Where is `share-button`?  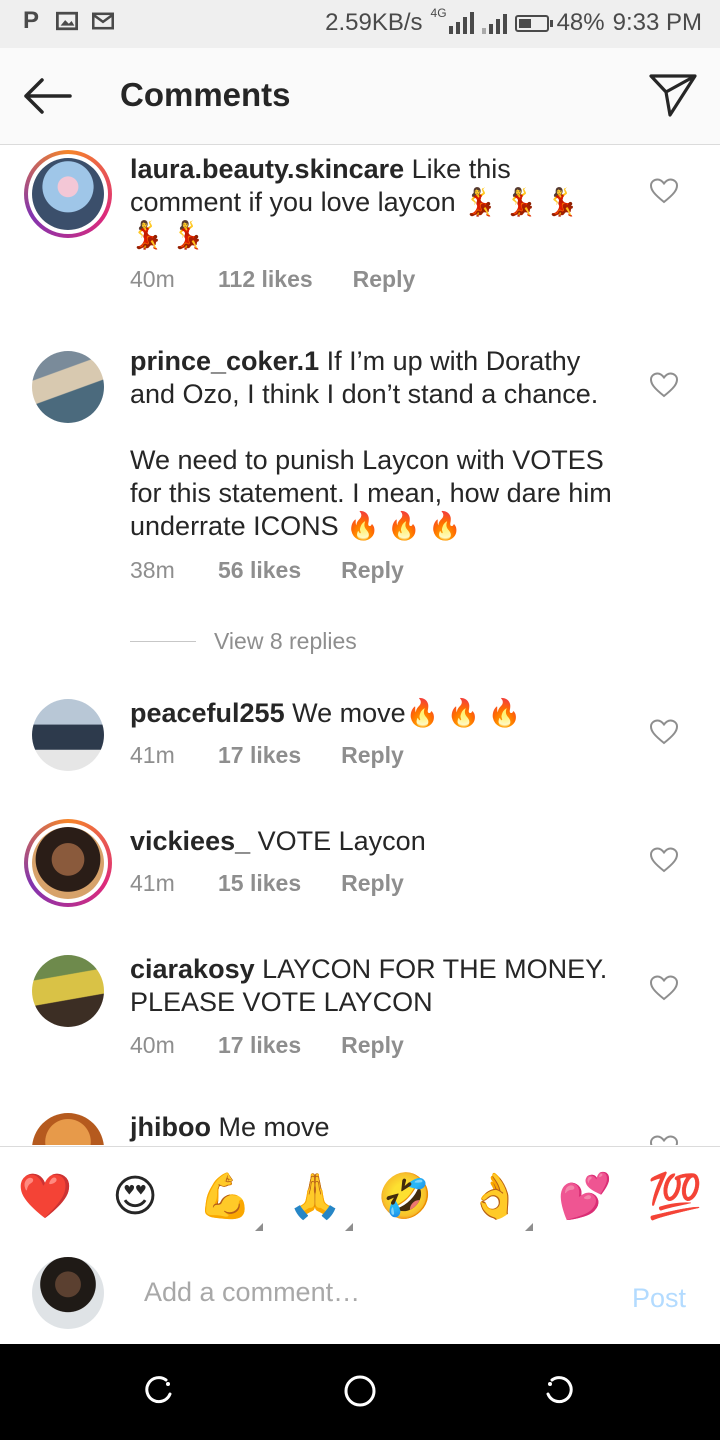 share-button is located at coordinates (673, 95).